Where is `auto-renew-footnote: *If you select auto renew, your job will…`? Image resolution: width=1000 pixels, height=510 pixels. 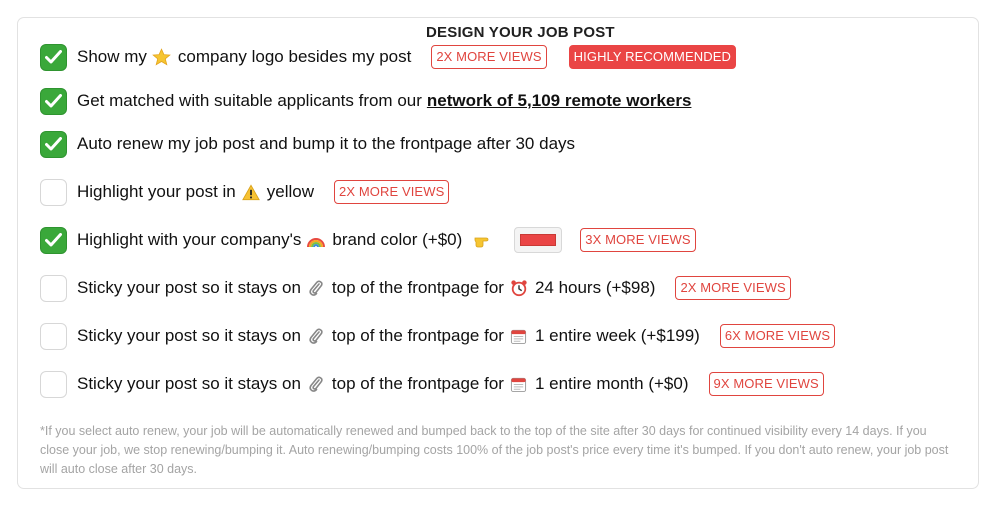
auto-renew-footnote: *If you select auto renew, your job will… is located at coordinates (494, 450).